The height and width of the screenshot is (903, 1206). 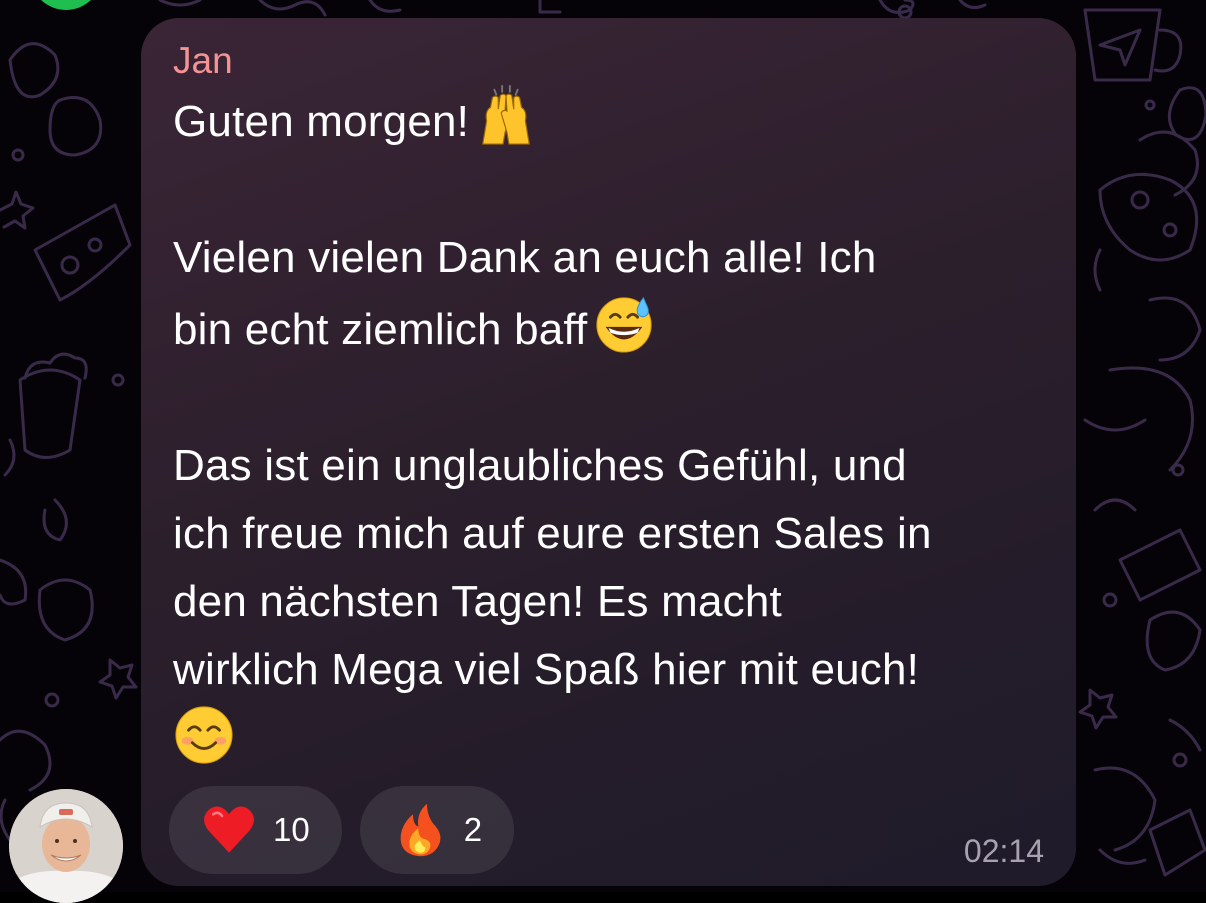 I want to click on message-line: Vielen vielen Dank an euch alle! Ich, so click(x=606, y=258).